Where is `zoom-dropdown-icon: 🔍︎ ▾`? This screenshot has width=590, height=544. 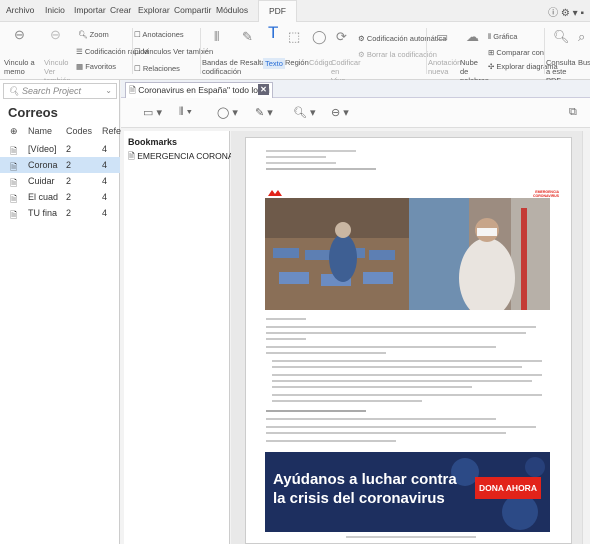 zoom-dropdown-icon: 🔍︎ ▾ is located at coordinates (304, 112).